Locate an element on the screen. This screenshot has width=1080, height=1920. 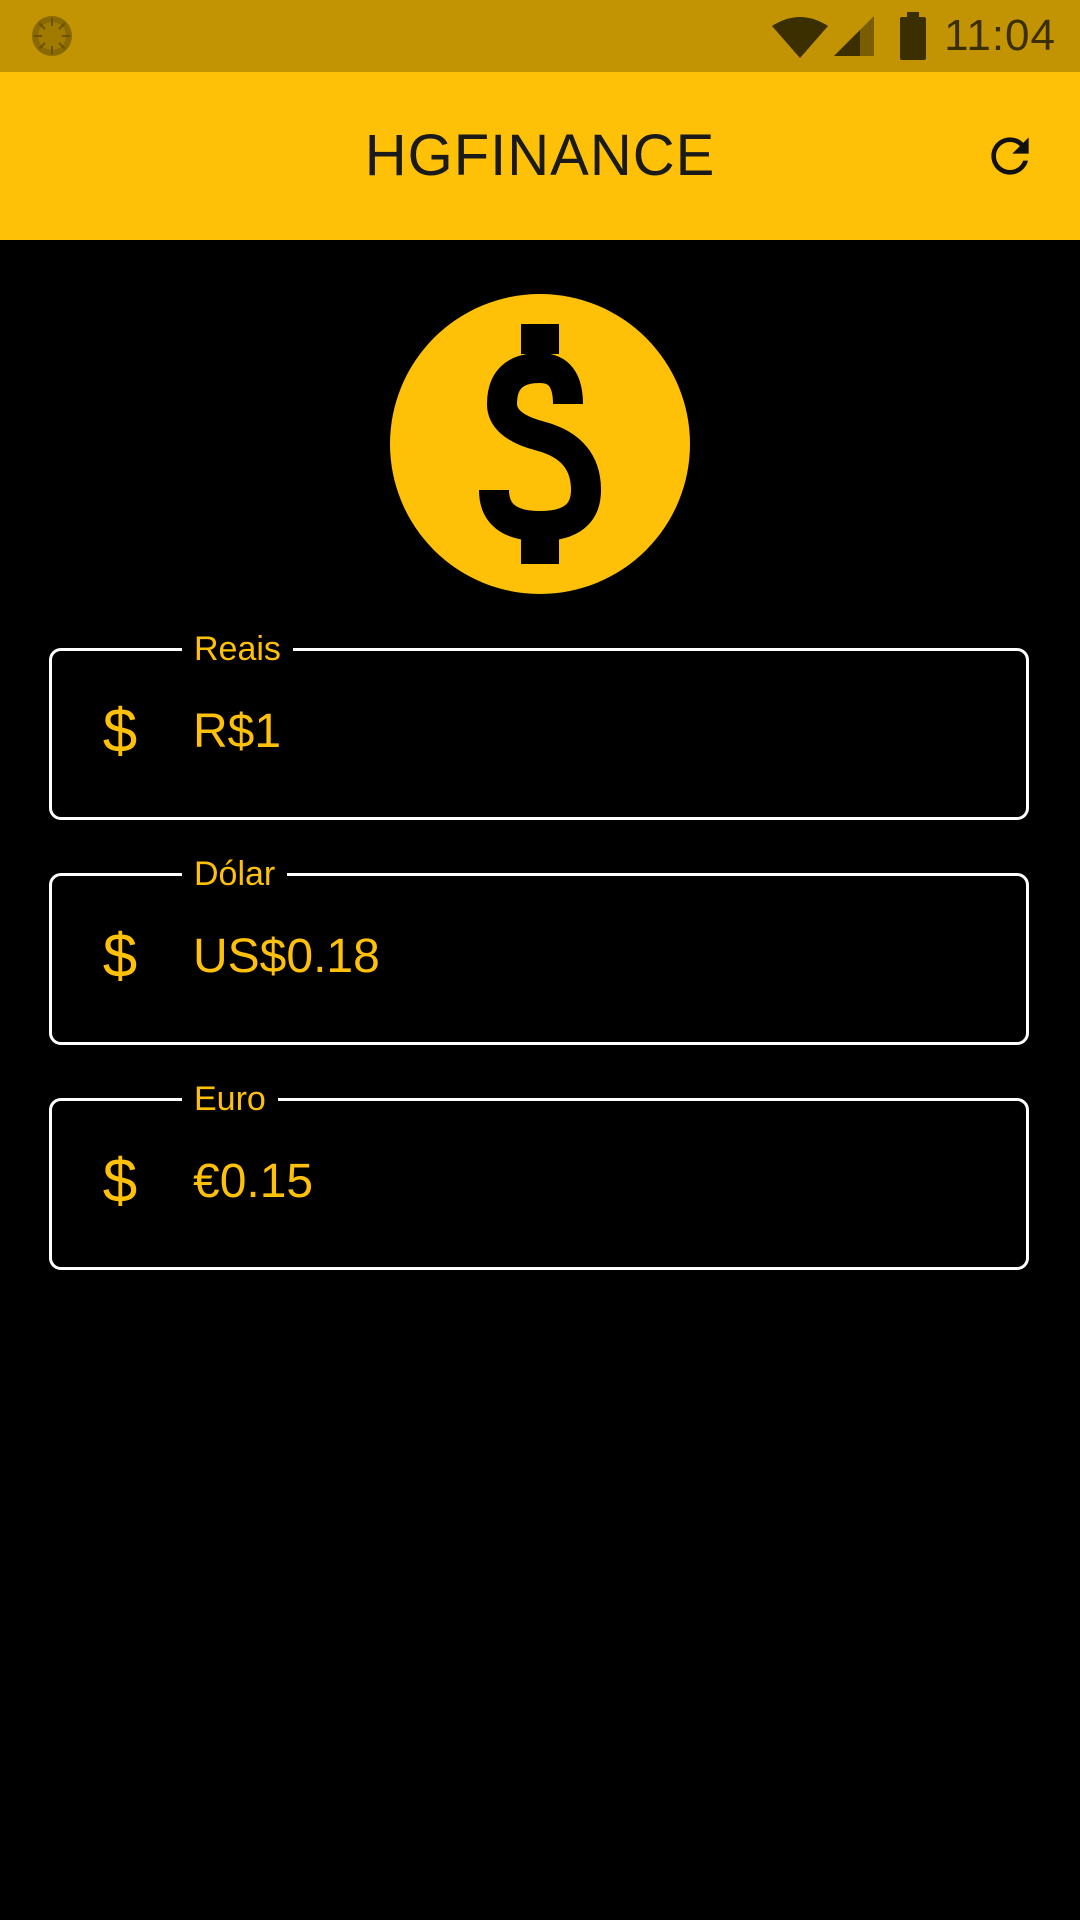
status-bar: 11:04 is located at coordinates (540, 36).